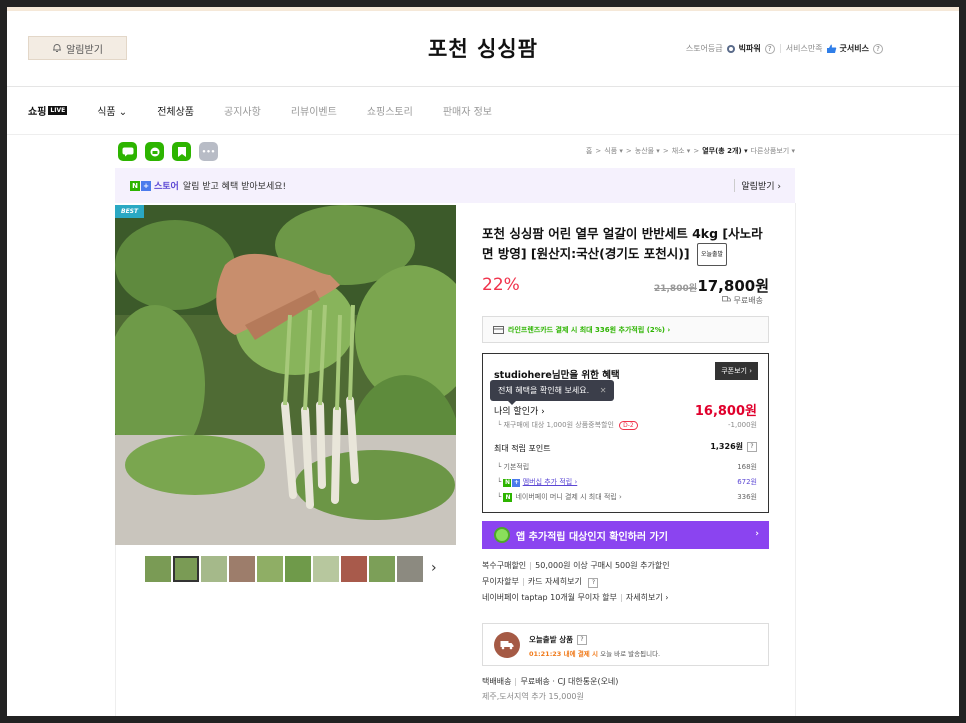  I want to click on dday-badge: D-2, so click(628, 425).